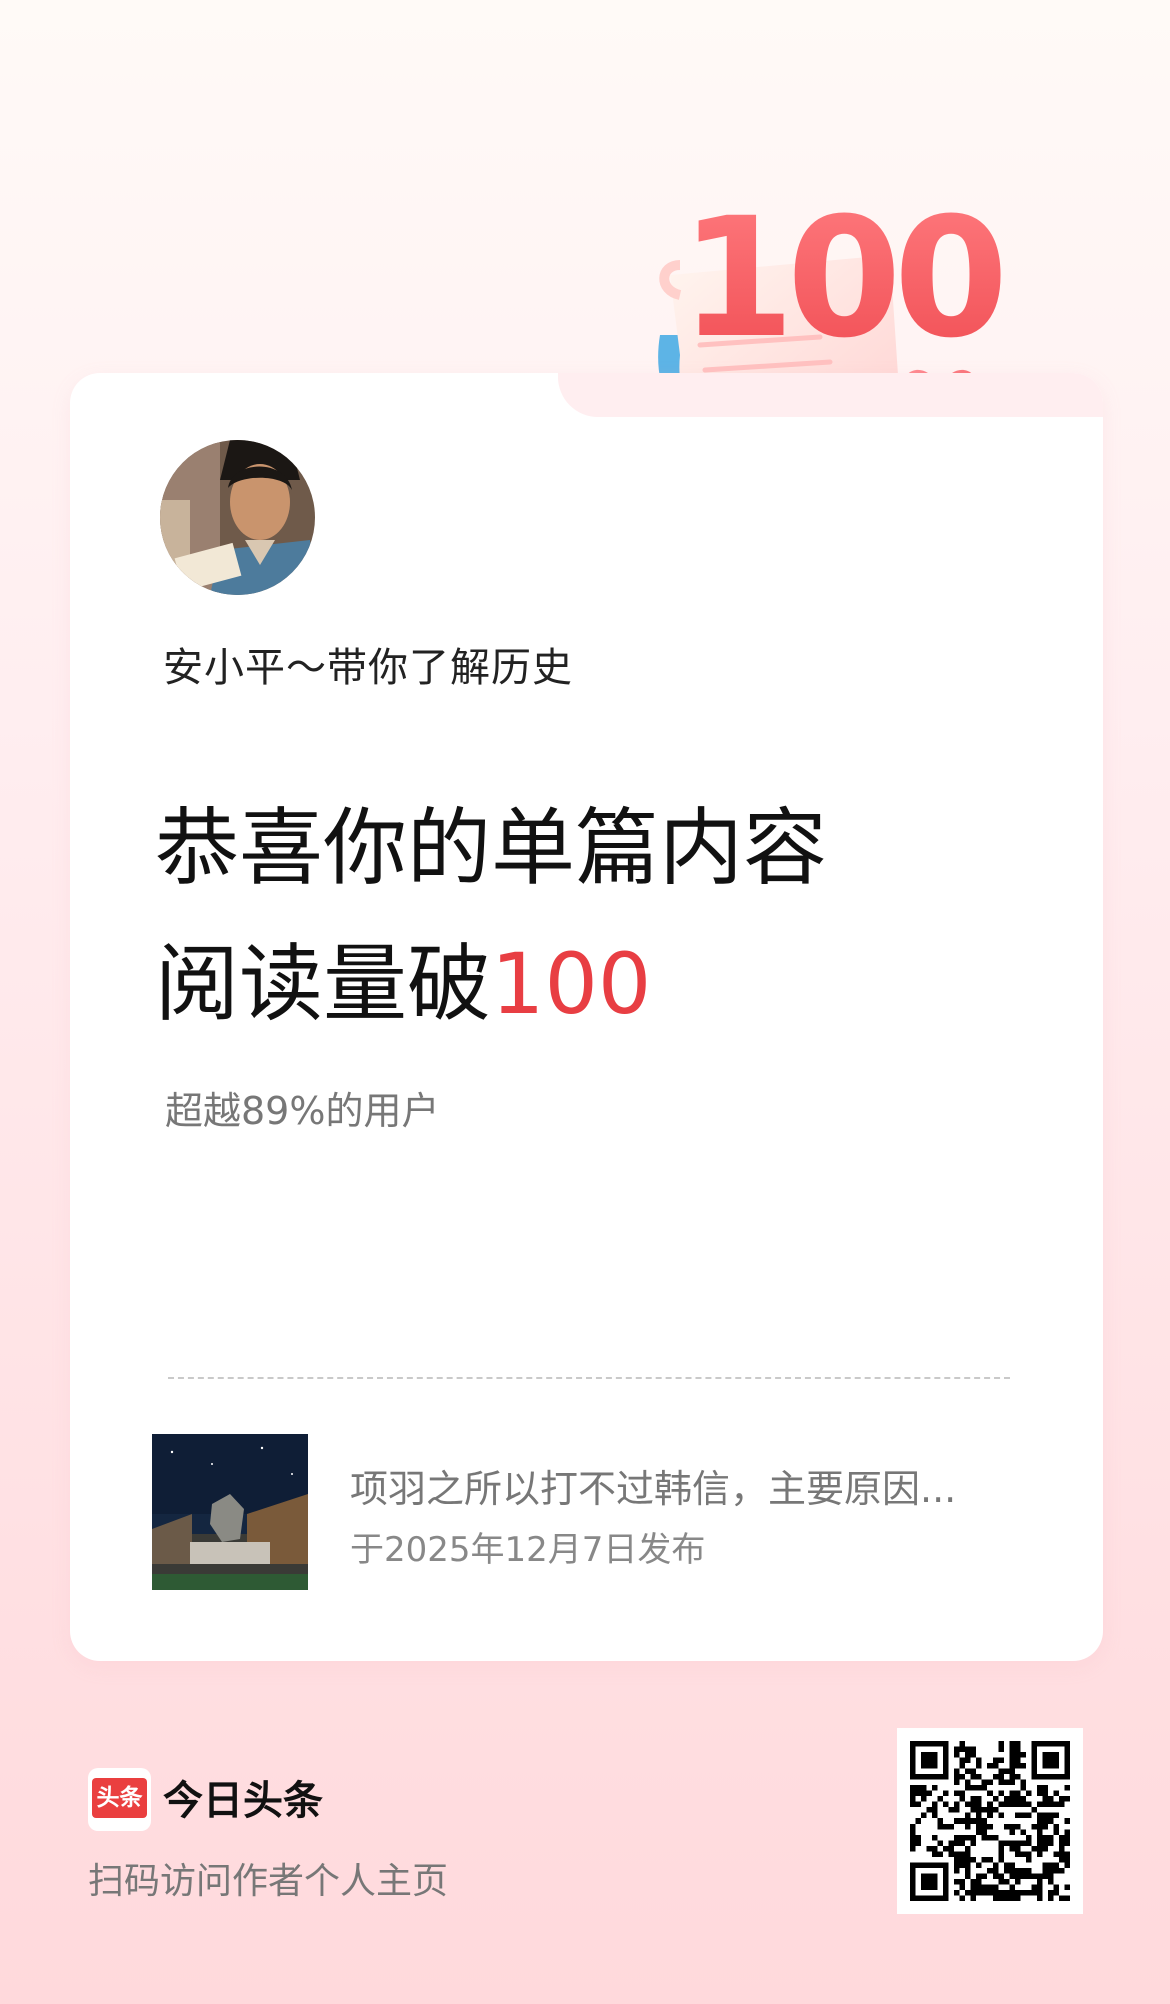 The width and height of the screenshot is (1170, 2004). Describe the element at coordinates (323, 984) in the screenshot. I see `headline-line2-prefix: 阅读量破` at that location.